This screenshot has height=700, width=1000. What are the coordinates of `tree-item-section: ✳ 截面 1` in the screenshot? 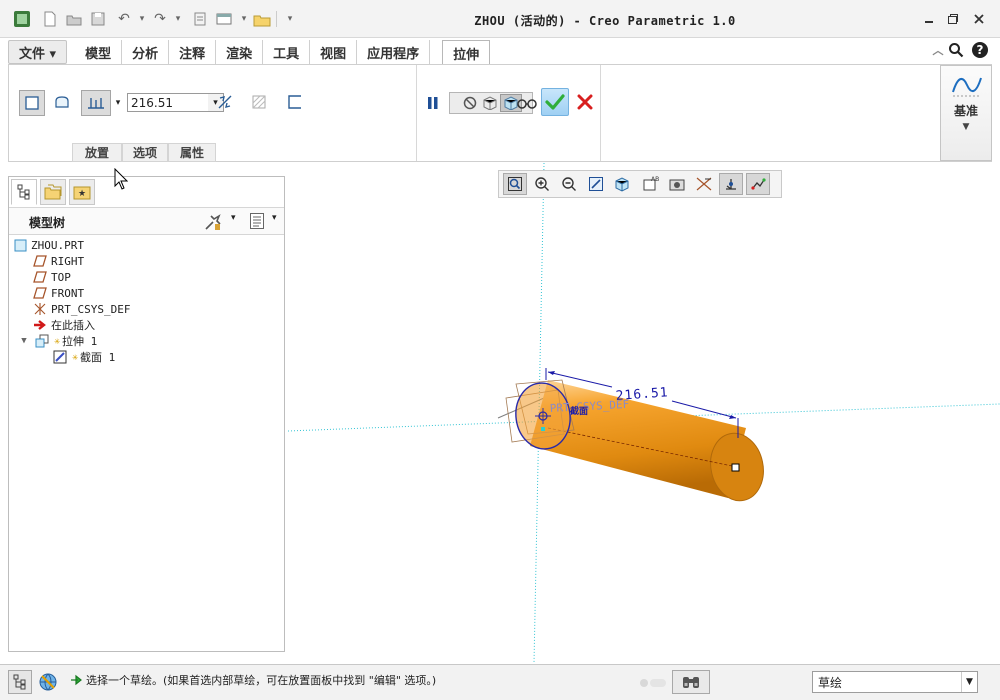 It's located at (84, 357).